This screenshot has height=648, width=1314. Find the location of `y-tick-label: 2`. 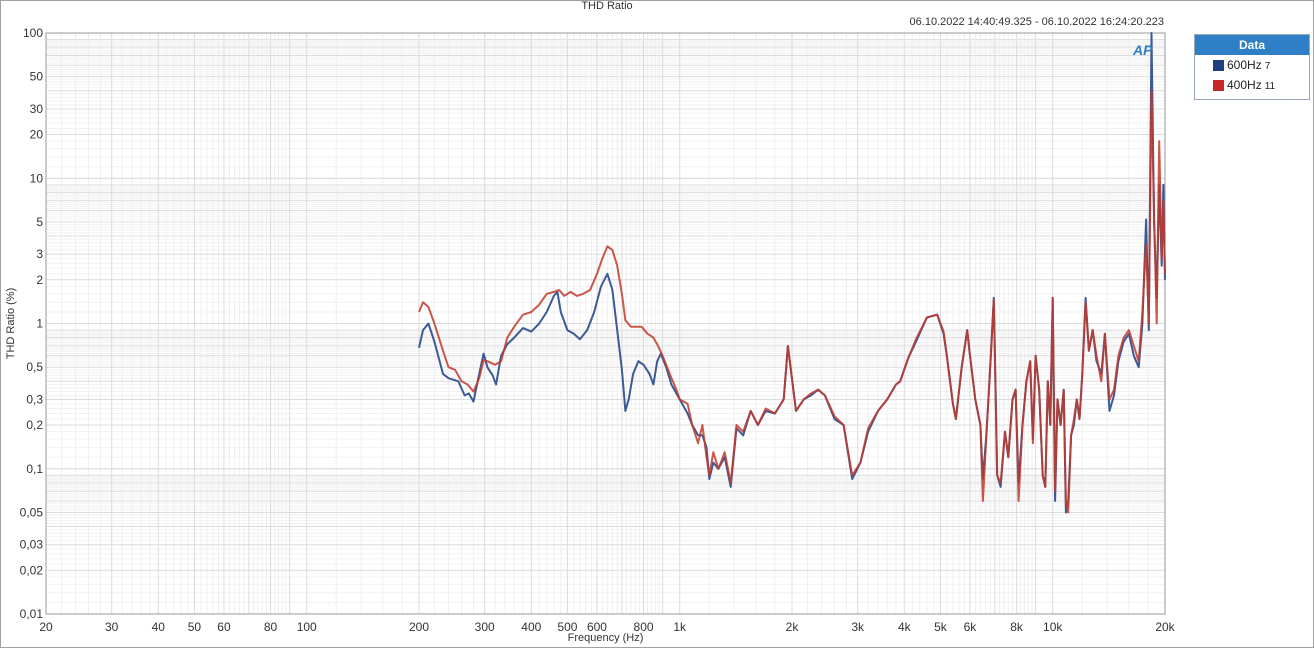

y-tick-label: 2 is located at coordinates (39, 280).